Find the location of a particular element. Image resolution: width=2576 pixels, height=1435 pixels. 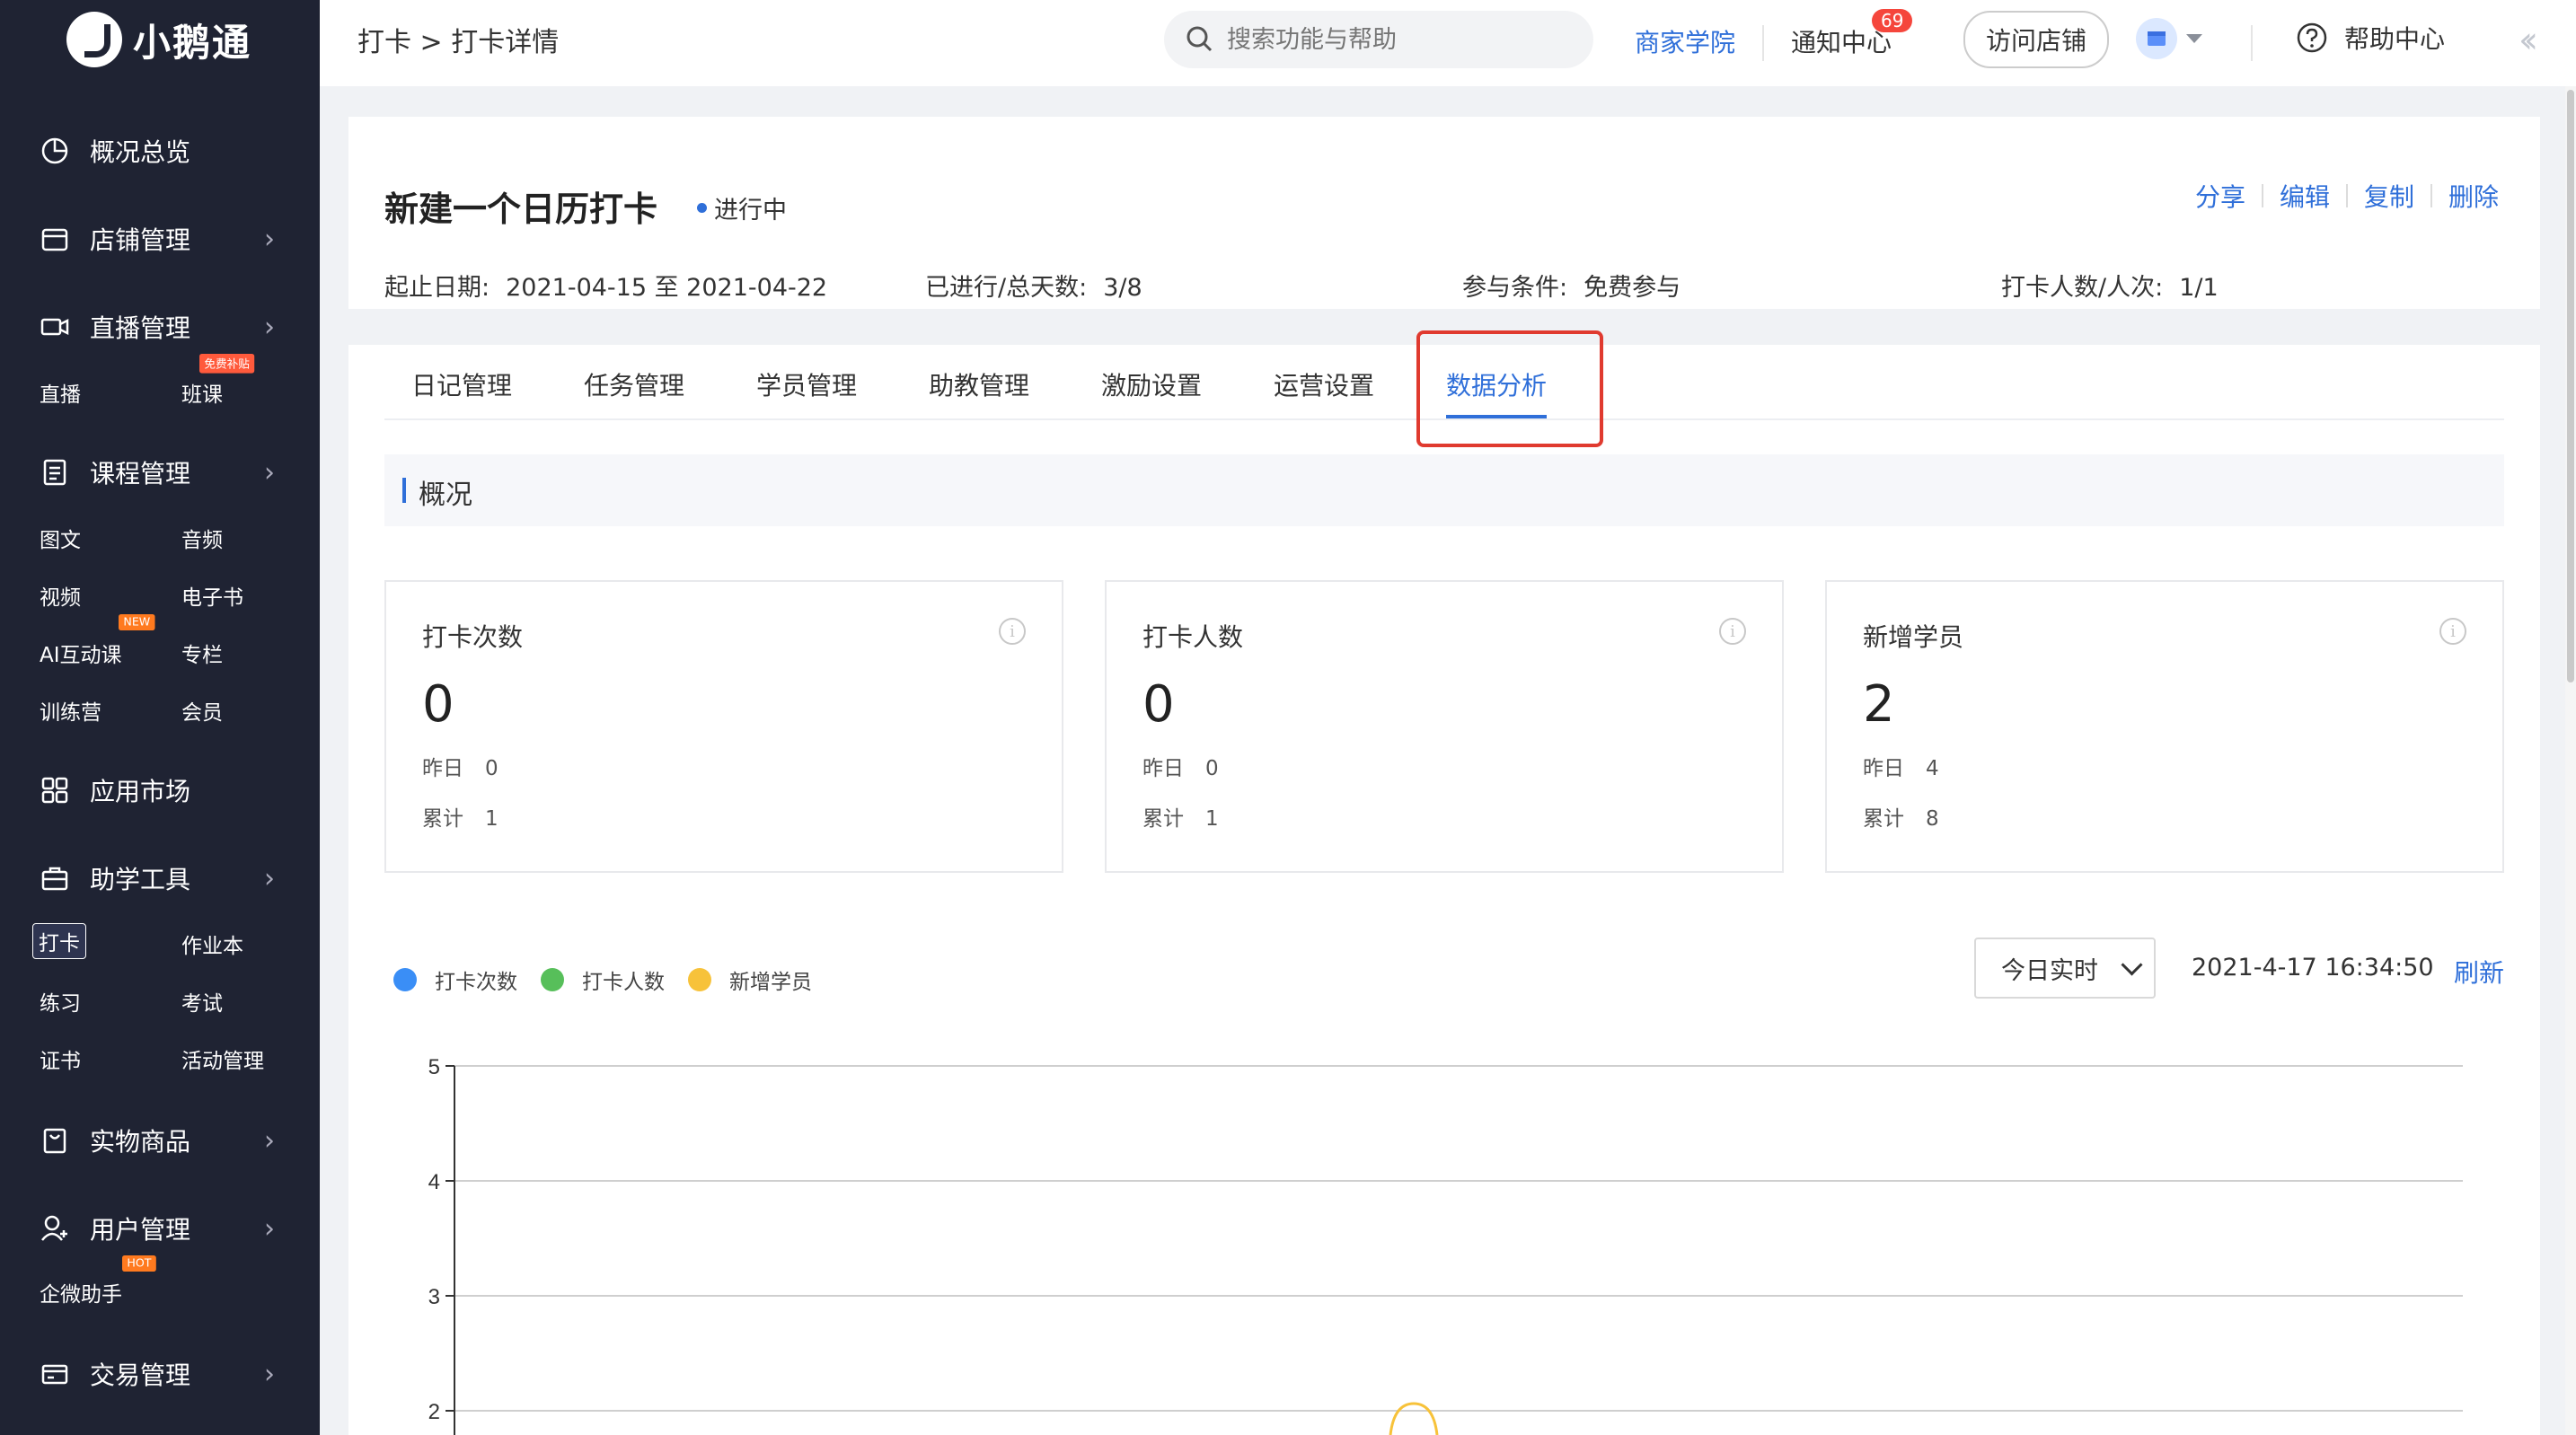

sidebar-item-study-tools: 助学工具 › is located at coordinates (157, 878).